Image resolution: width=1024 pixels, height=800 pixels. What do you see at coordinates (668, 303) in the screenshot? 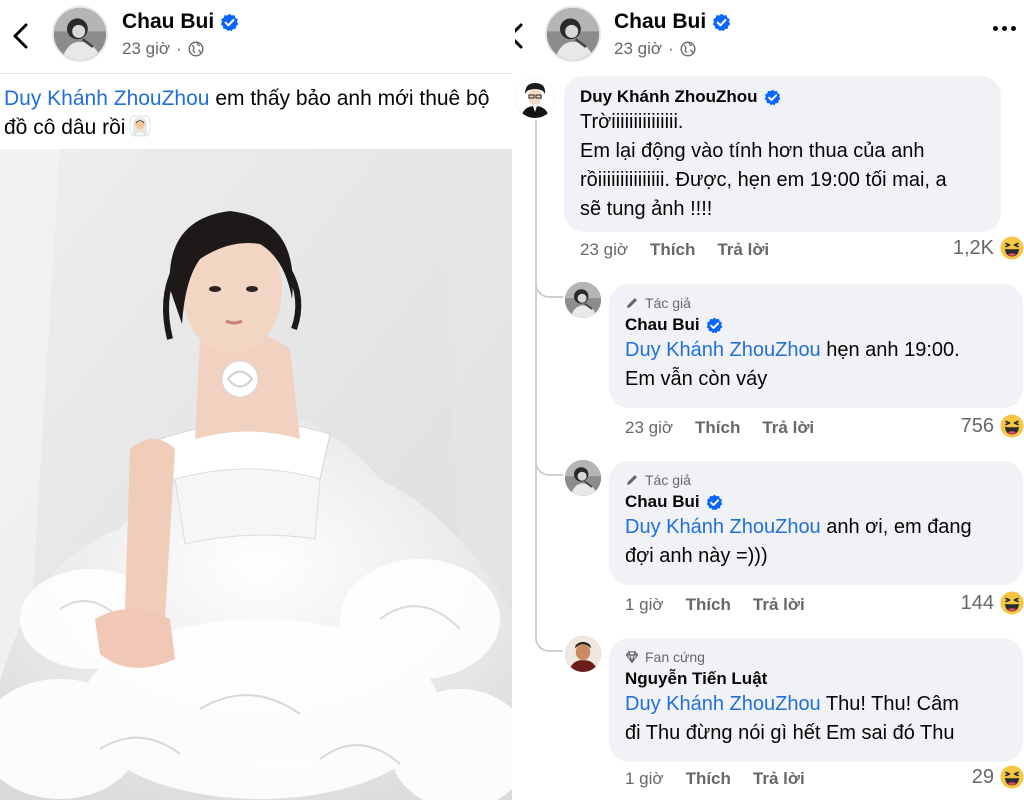
I see `badge-label: Tác giả` at bounding box center [668, 303].